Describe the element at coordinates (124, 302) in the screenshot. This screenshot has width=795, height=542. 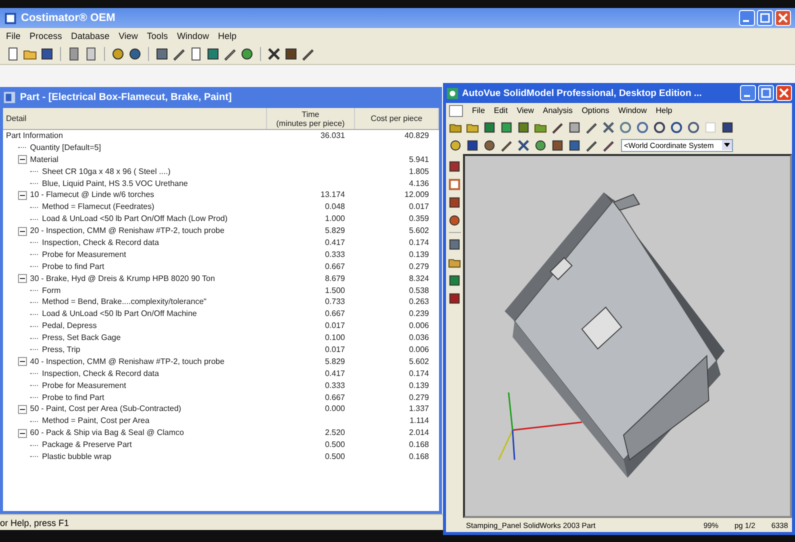
I see `tree-item: Method = Bend, Brake....complexity/tolerance"` at that location.